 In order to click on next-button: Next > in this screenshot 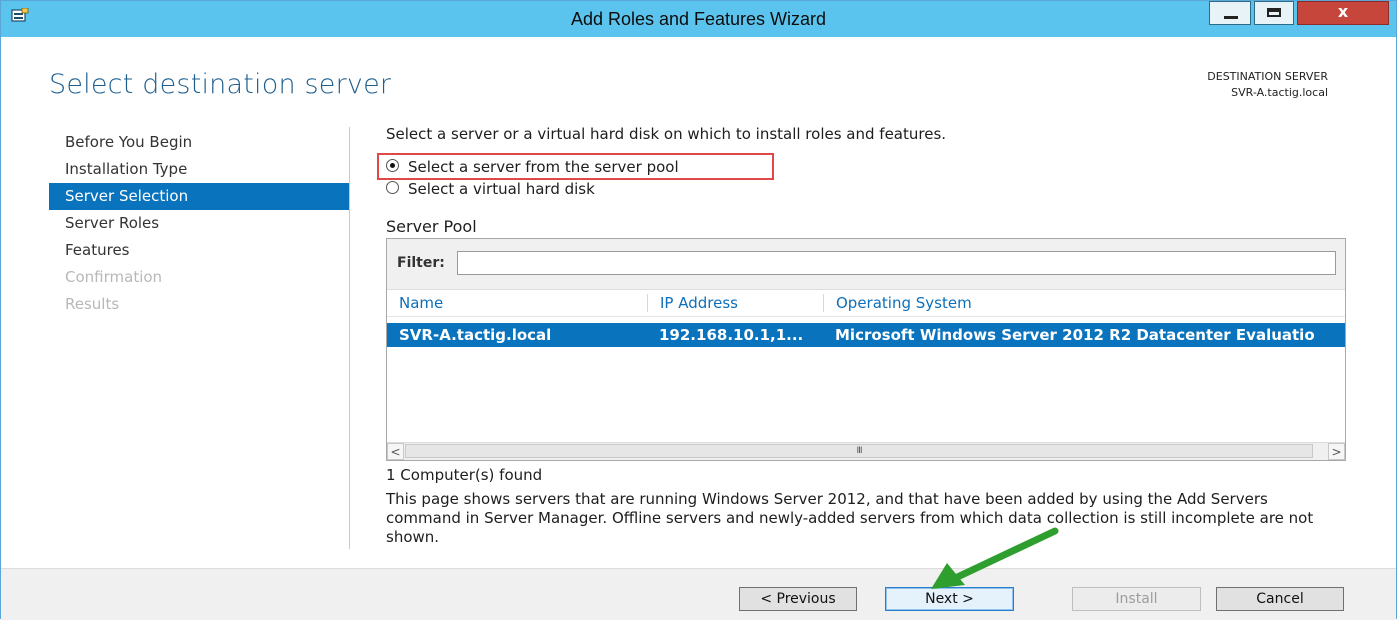, I will do `click(949, 599)`.